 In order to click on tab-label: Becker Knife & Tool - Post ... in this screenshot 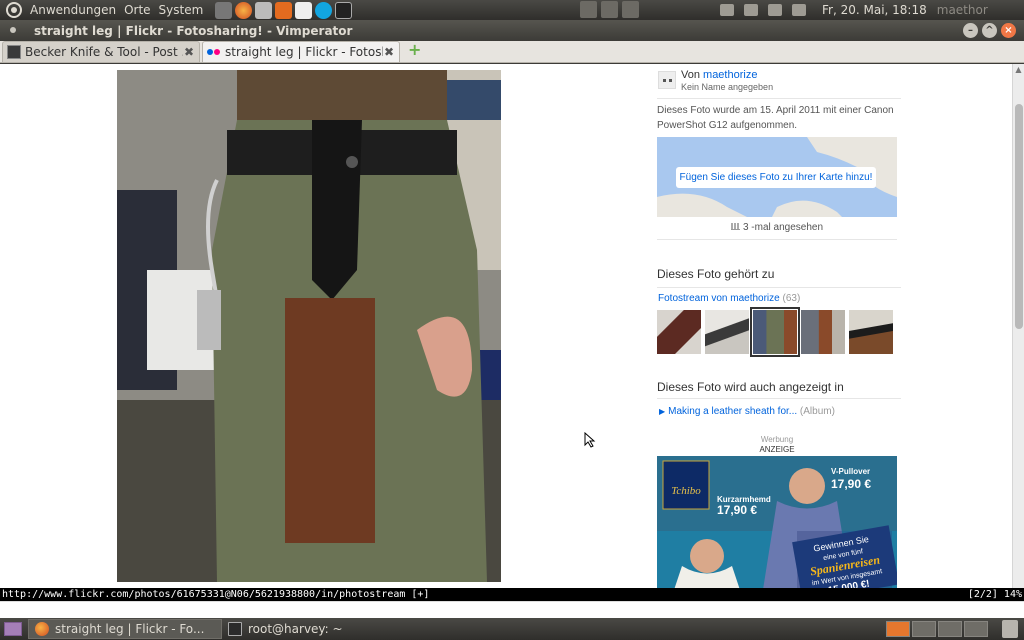, I will do `click(104, 52)`.